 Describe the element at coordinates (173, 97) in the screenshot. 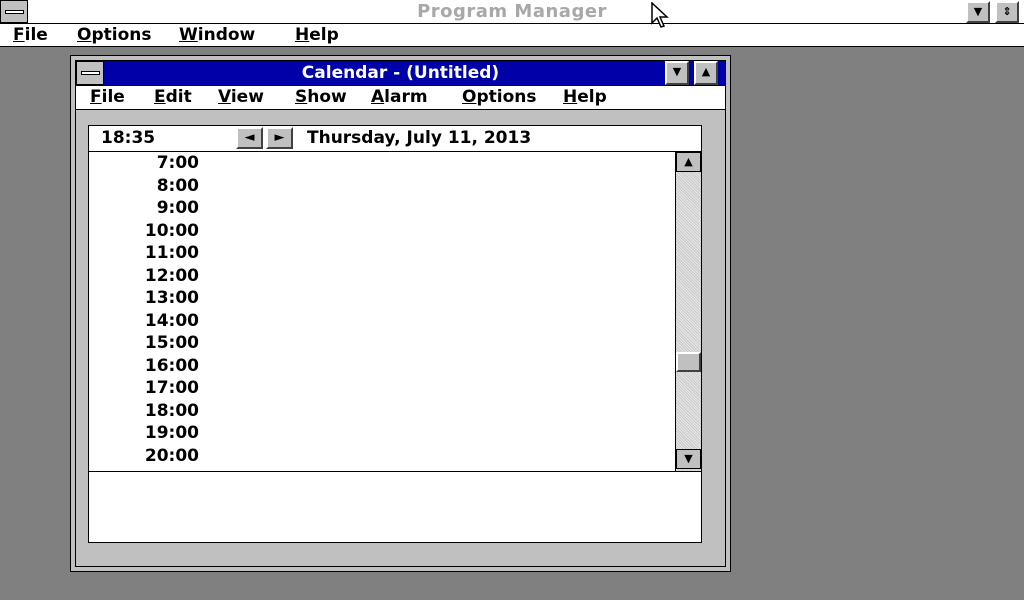

I see `menu-edit: Edit` at that location.